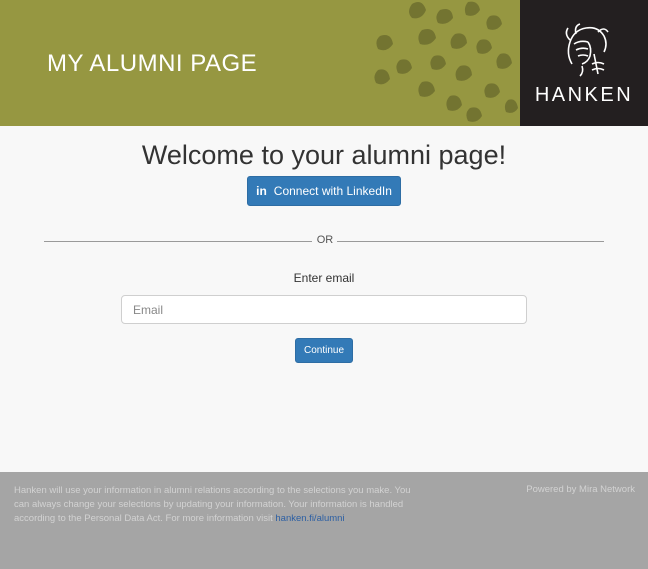 This screenshot has height=569, width=648. I want to click on continue-button: Continue, so click(324, 350).